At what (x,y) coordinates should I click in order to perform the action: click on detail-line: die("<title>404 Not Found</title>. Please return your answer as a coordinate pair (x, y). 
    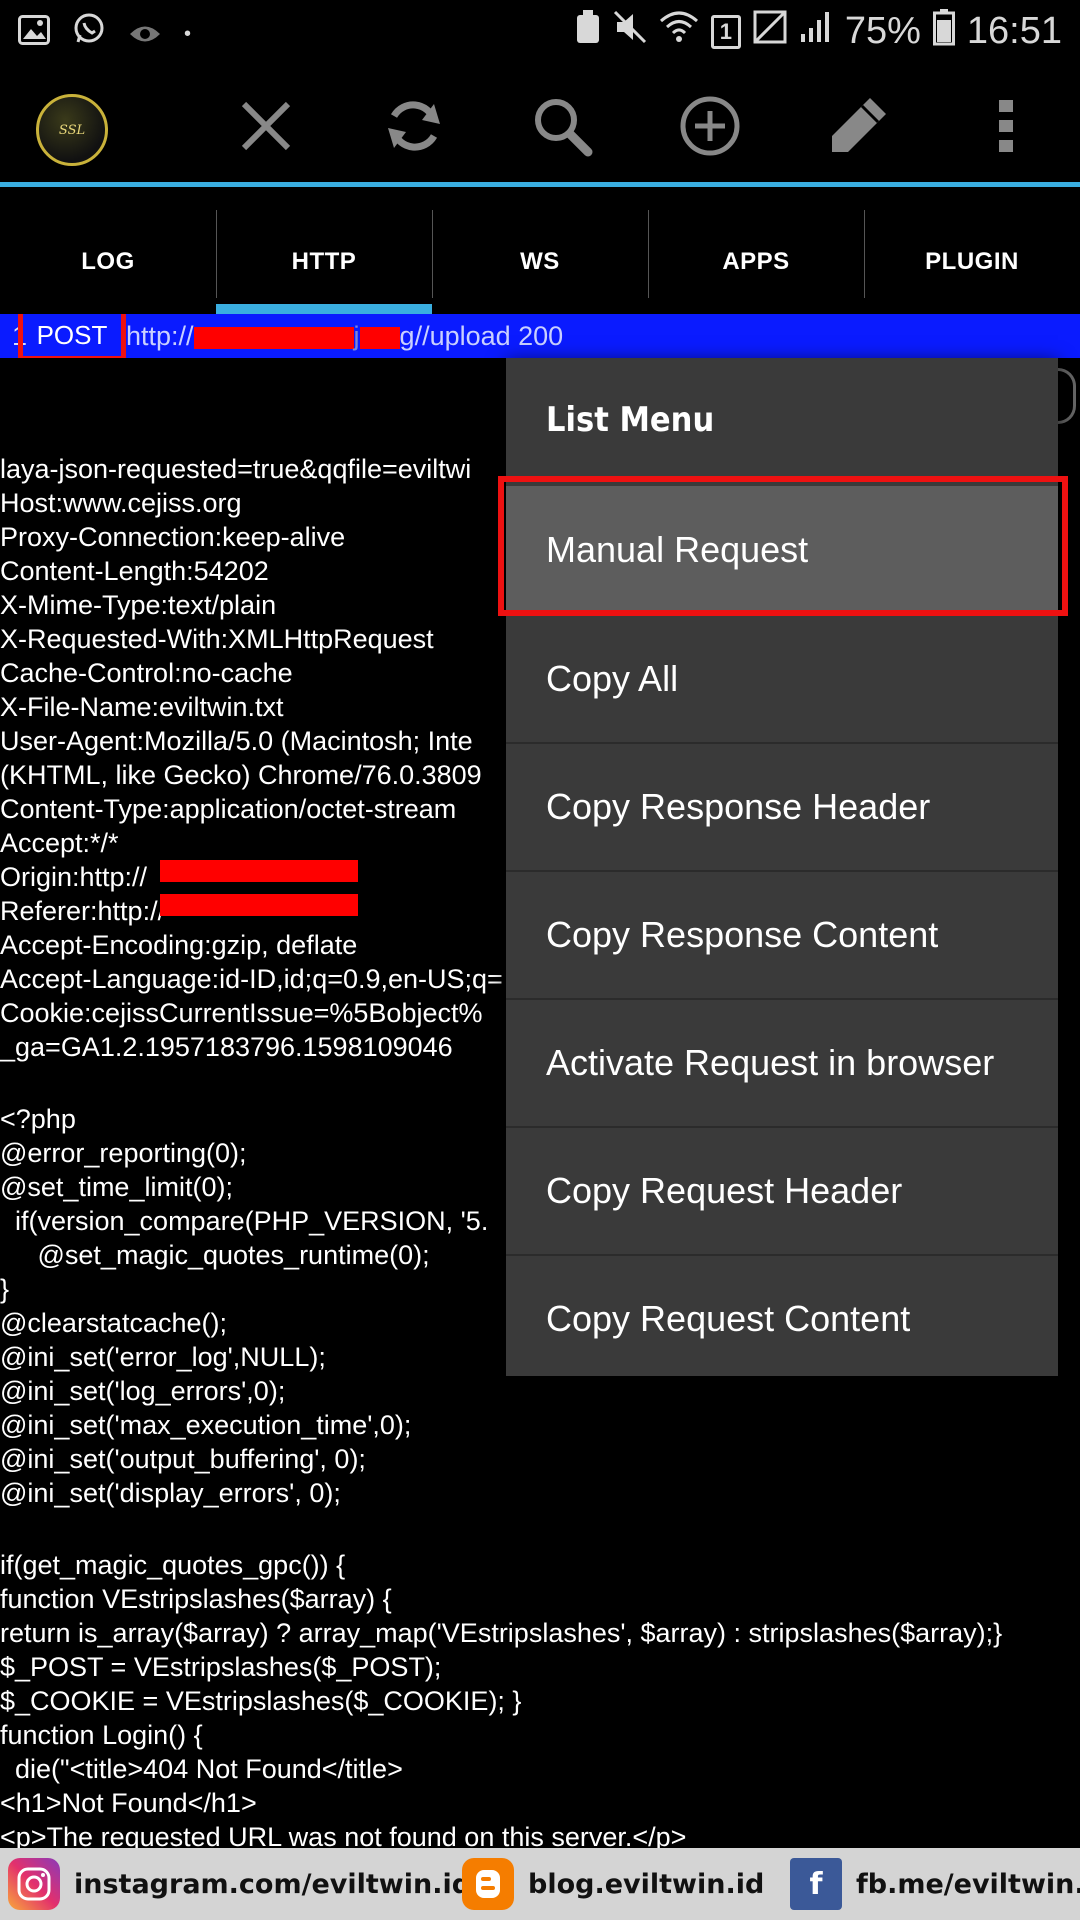
    Looking at the image, I should click on (201, 1769).